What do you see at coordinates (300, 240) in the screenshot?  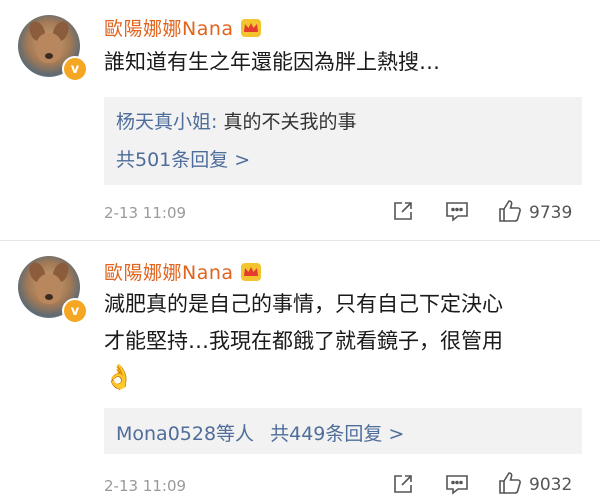 I see `divider` at bounding box center [300, 240].